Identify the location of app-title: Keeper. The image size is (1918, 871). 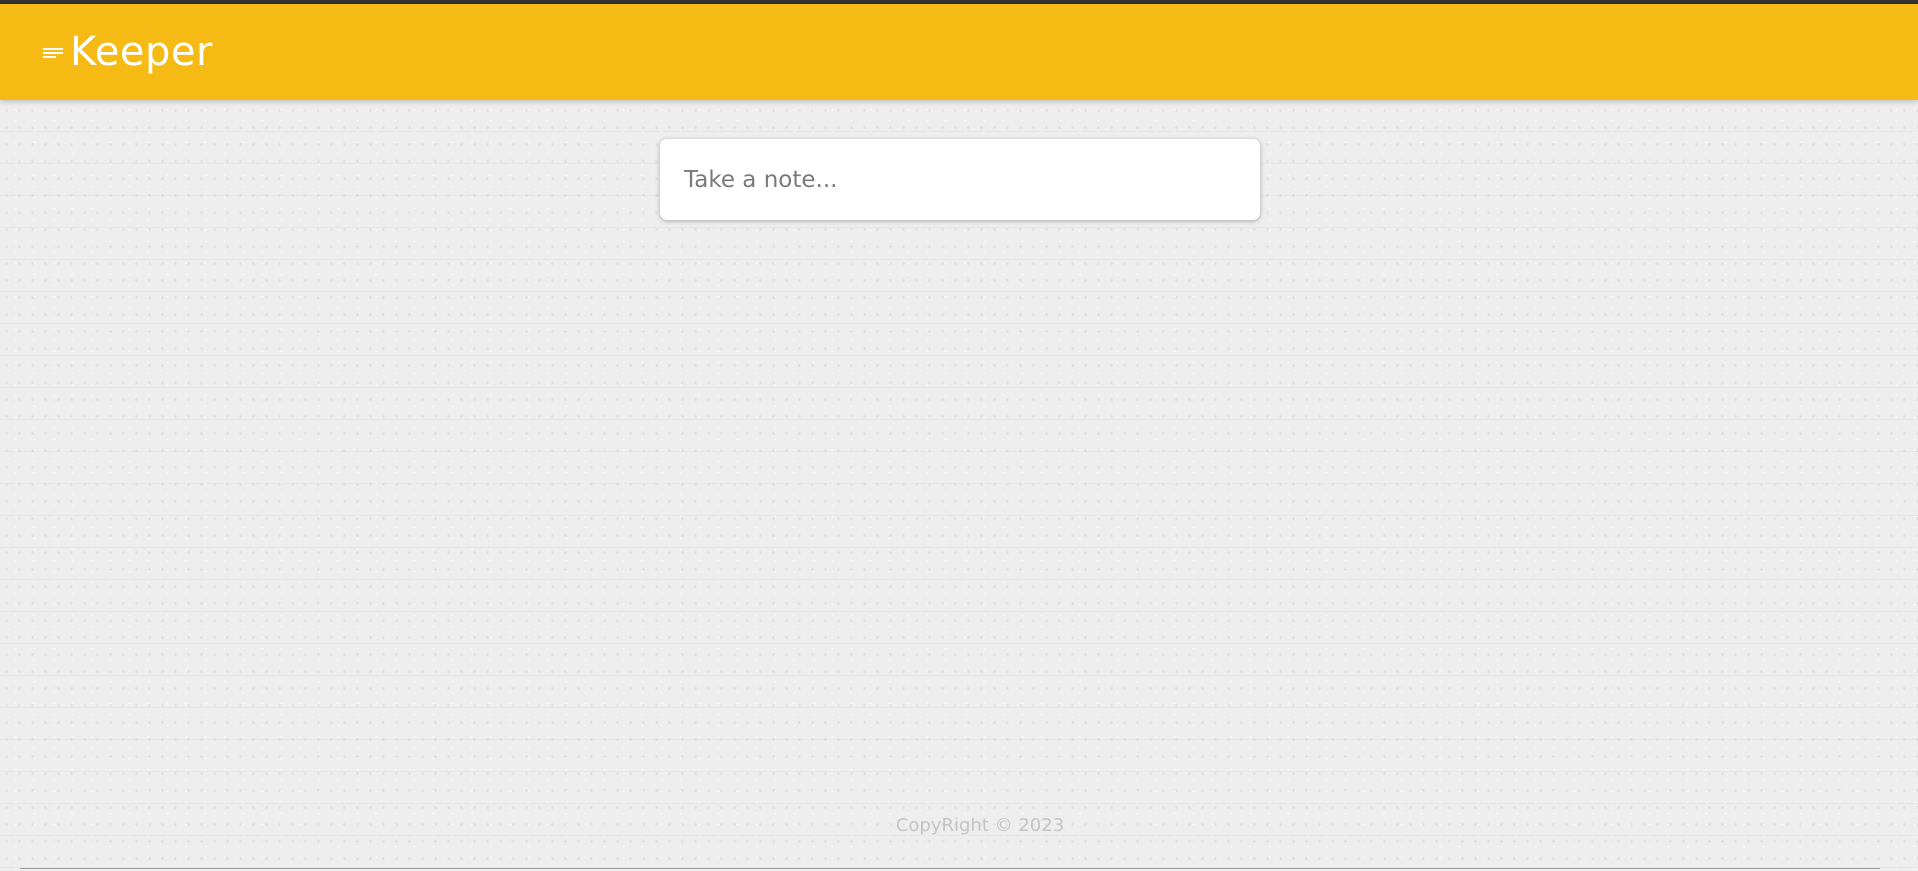
(141, 52).